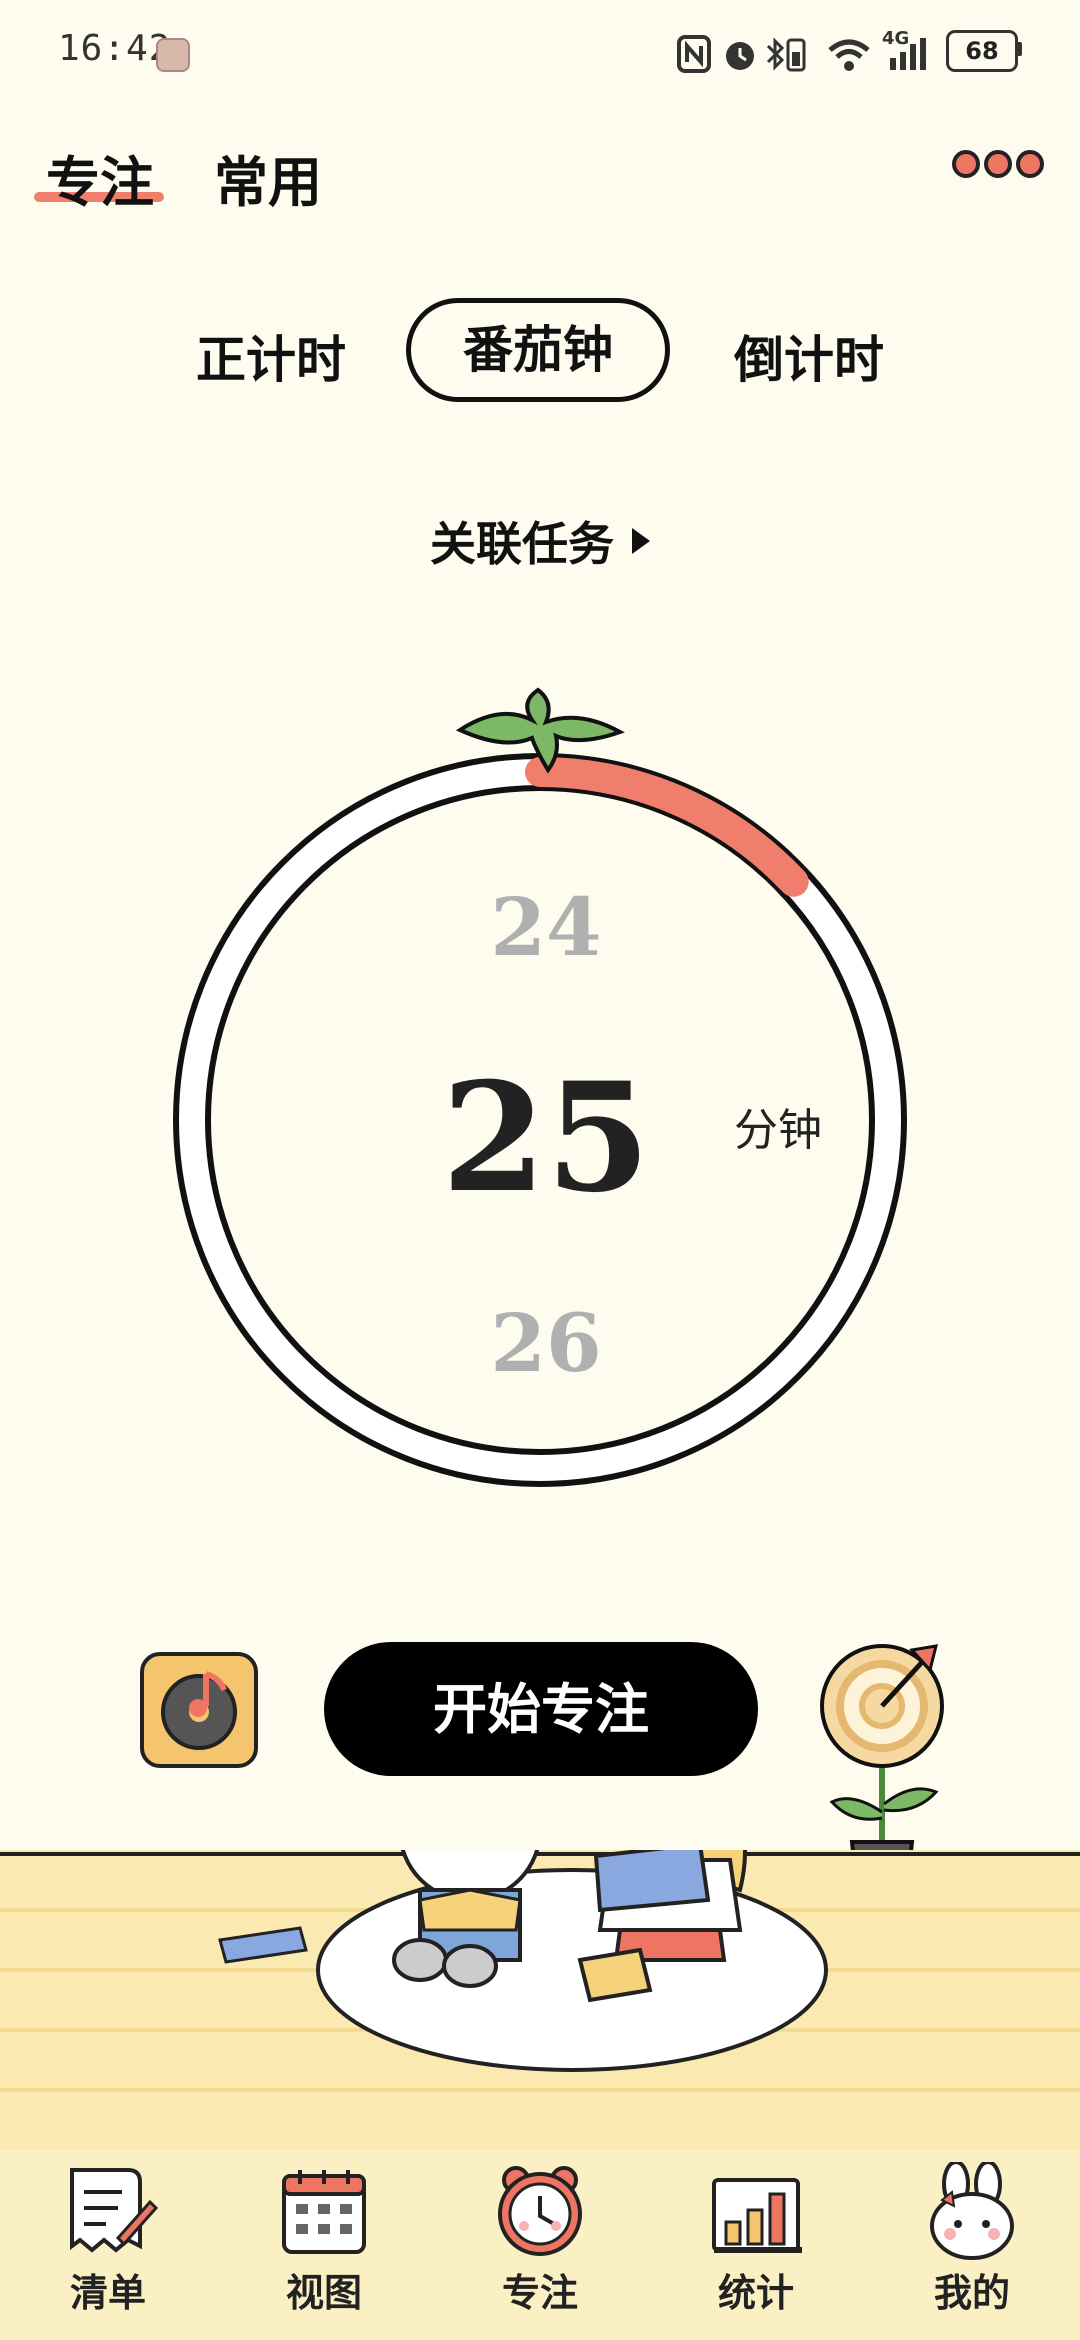 The width and height of the screenshot is (1080, 2340). Describe the element at coordinates (998, 170) in the screenshot. I see `more-dots-icon` at that location.